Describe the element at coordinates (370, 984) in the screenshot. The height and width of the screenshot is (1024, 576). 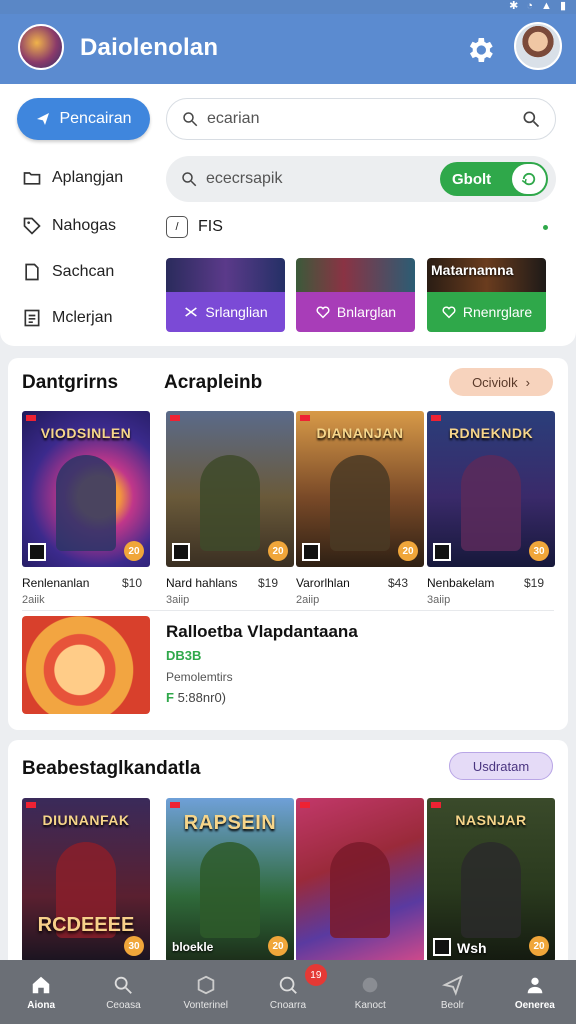
I see `circle-icon` at that location.